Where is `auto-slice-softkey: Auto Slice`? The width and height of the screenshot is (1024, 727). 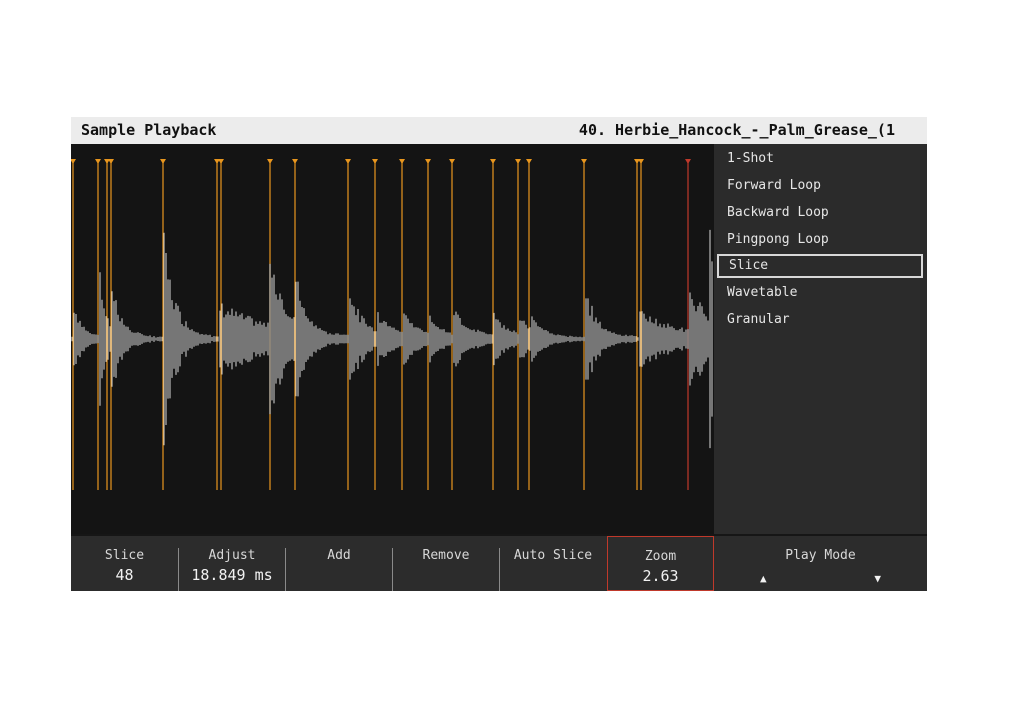 auto-slice-softkey: Auto Slice is located at coordinates (553, 563).